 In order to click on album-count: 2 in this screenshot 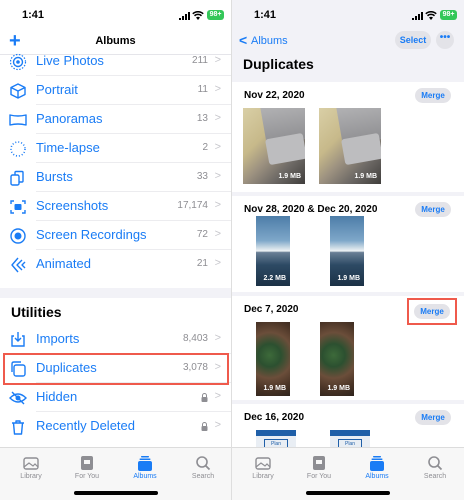, I will do `click(205, 147)`.